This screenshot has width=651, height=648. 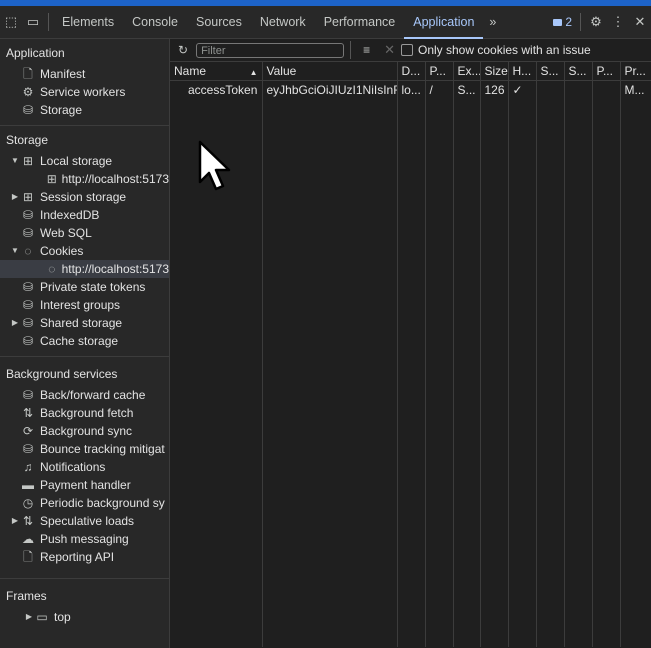 I want to click on tab-performance: Performance, so click(x=360, y=22).